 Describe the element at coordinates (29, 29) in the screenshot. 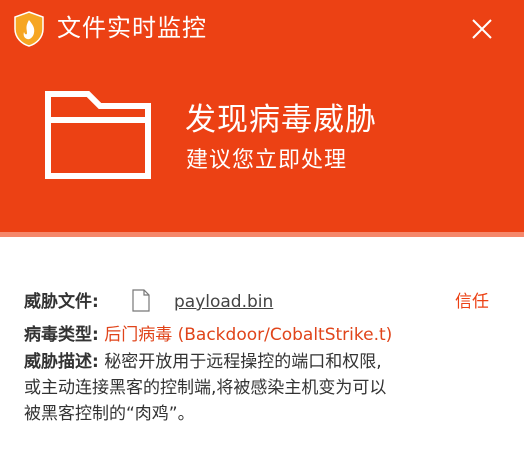

I see `shield-flame-icon` at that location.